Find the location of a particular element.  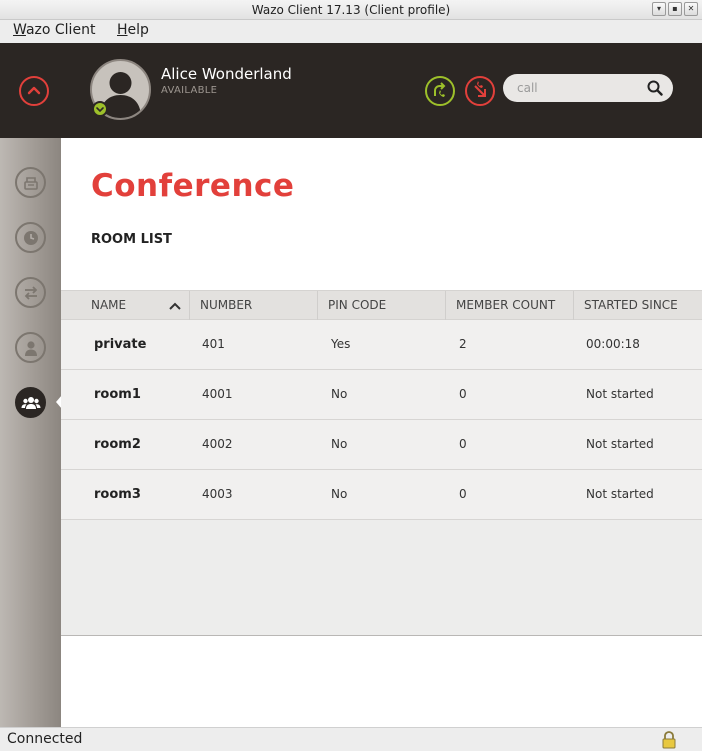

call-forward-icon is located at coordinates (440, 89).